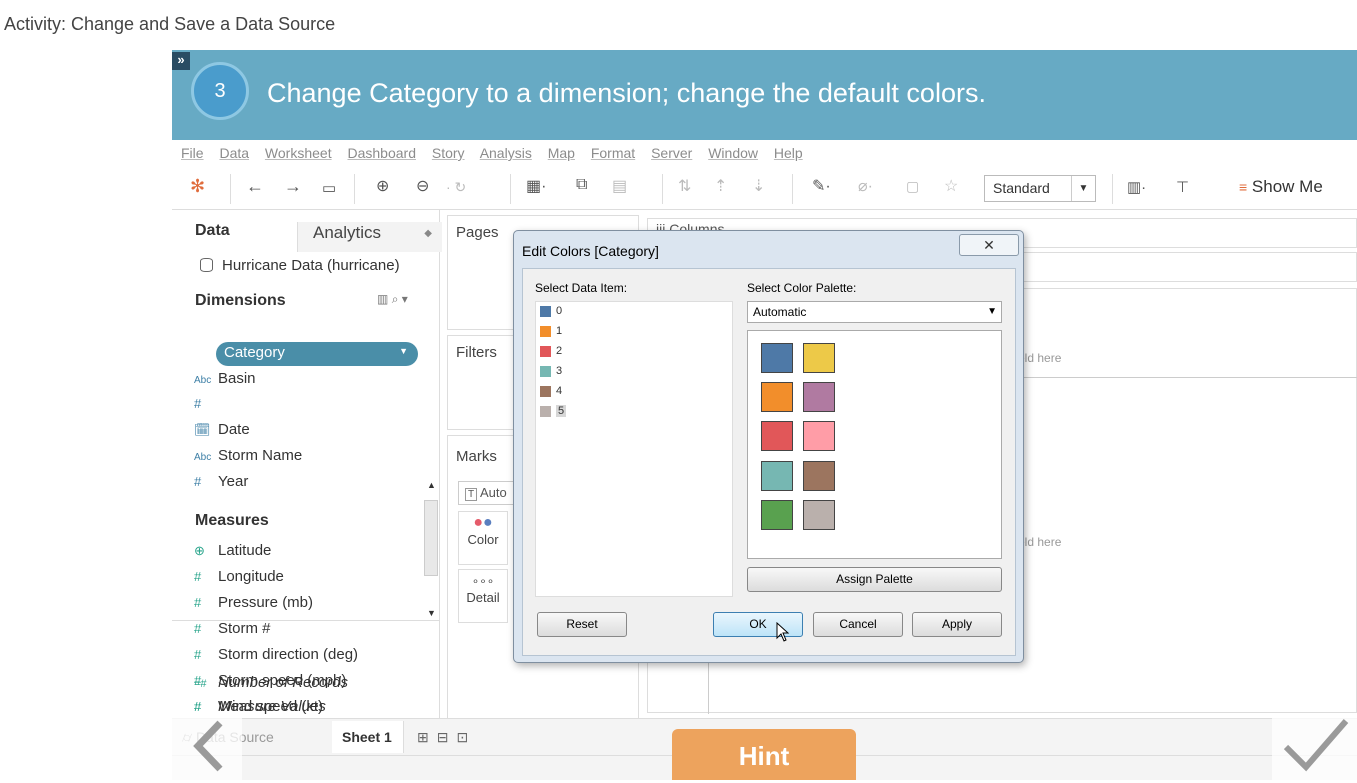 This screenshot has height=783, width=1357. I want to click on data-item: 4, so click(551, 393).